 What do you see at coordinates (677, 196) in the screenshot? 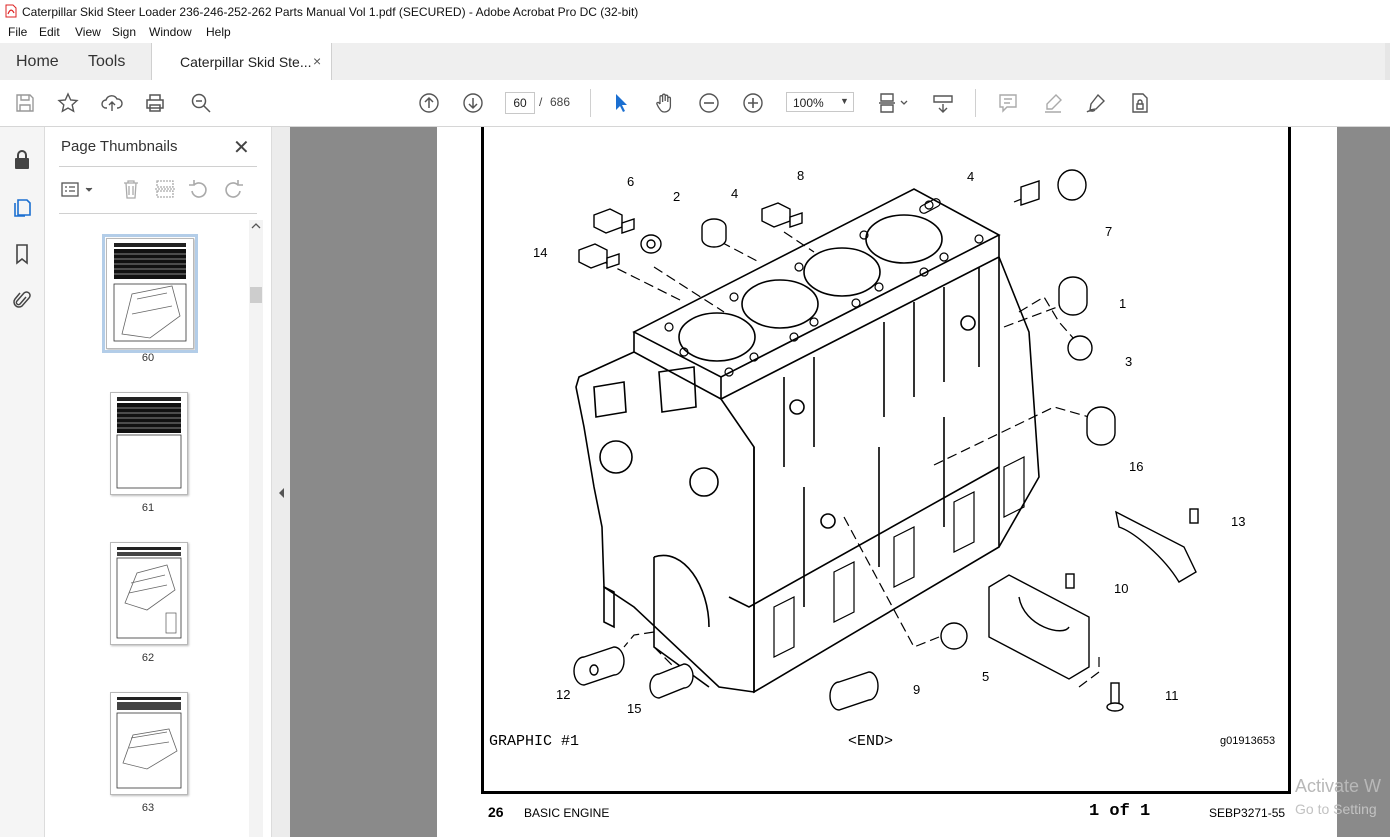
I see `callout-label: 2` at bounding box center [677, 196].